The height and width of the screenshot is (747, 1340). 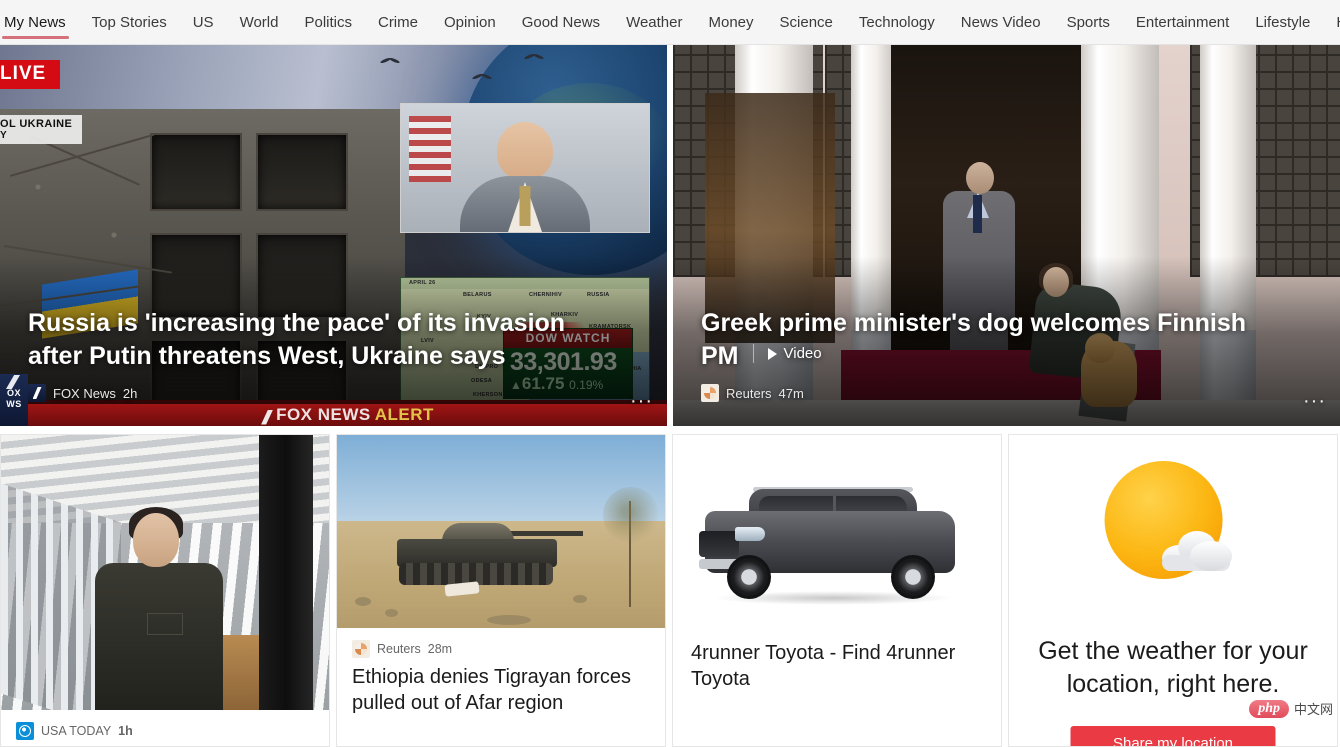 I want to click on suv-illustration, so click(x=830, y=546).